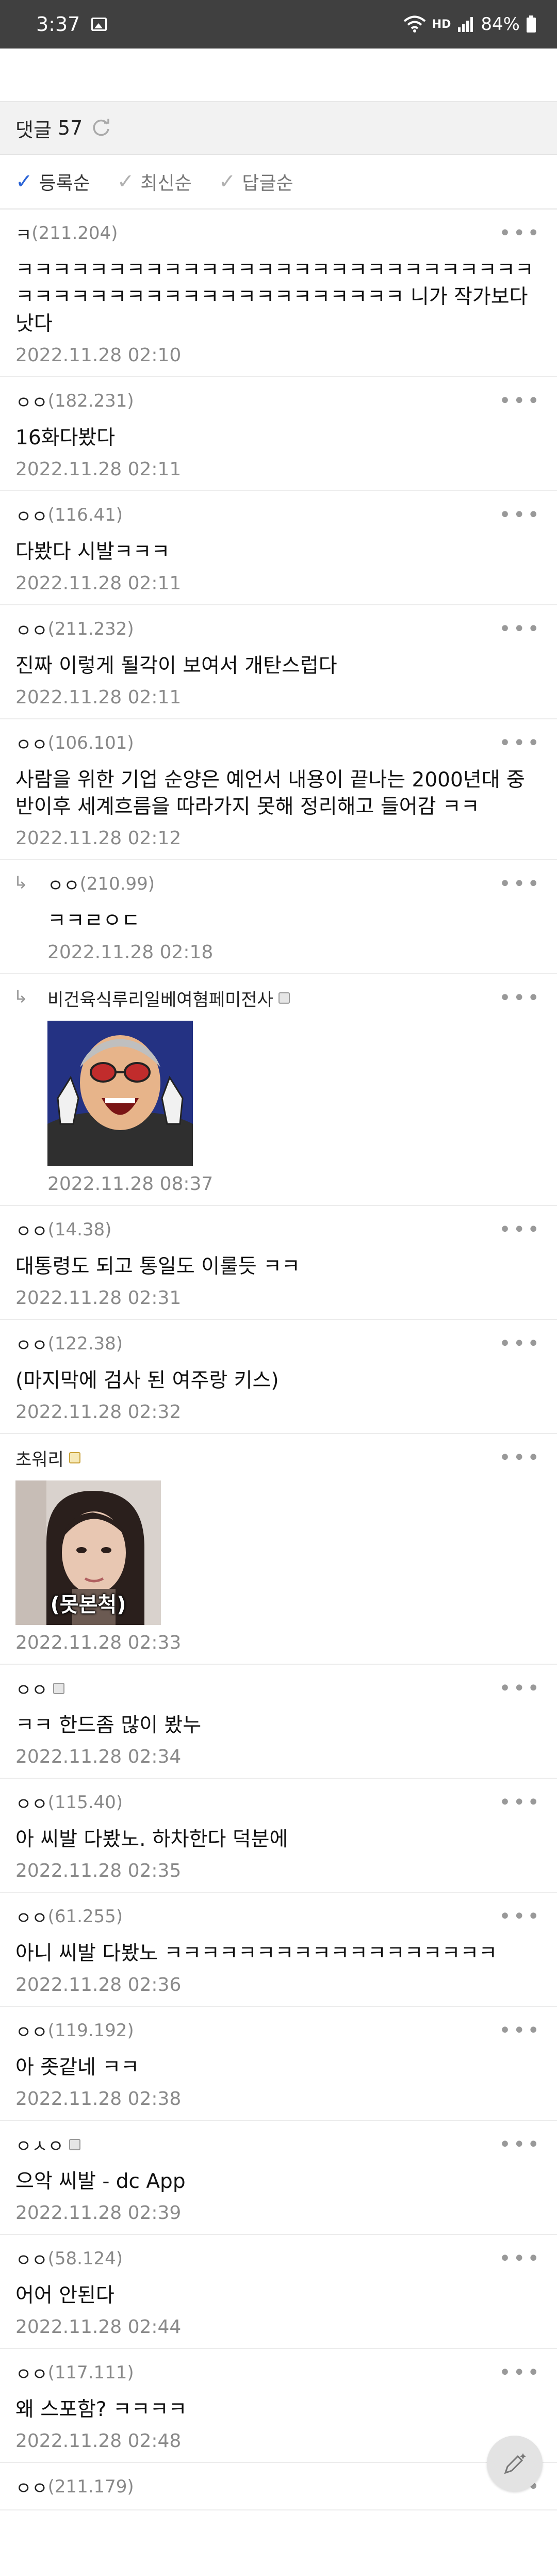 The image size is (557, 2576). Describe the element at coordinates (90, 2373) in the screenshot. I see `comment-ip: (117.111)` at that location.